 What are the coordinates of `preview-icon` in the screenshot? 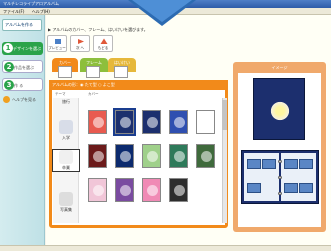 It's located at (58, 41).